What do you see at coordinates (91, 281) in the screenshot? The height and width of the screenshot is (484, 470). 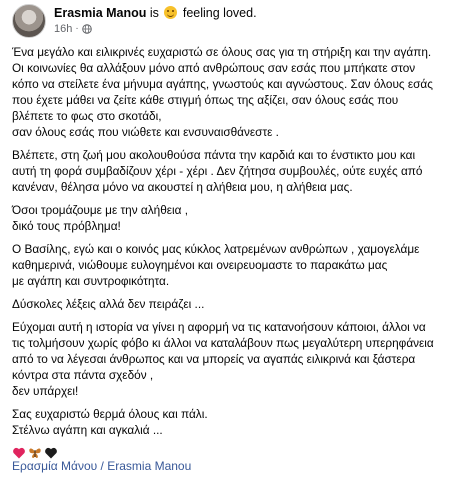 I see `post-text-line: με αγάπη και συντροφικότητα.` at bounding box center [91, 281].